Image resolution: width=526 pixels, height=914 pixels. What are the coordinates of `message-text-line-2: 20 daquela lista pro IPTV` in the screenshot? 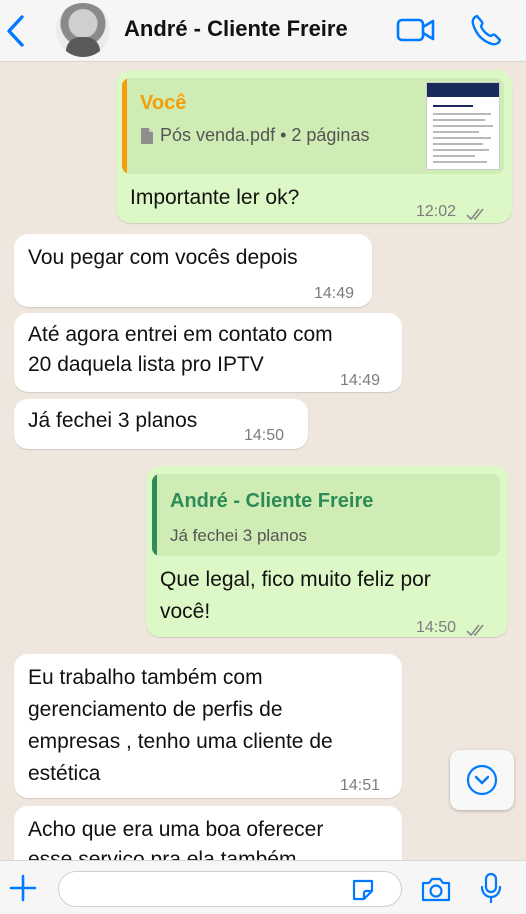 It's located at (146, 364).